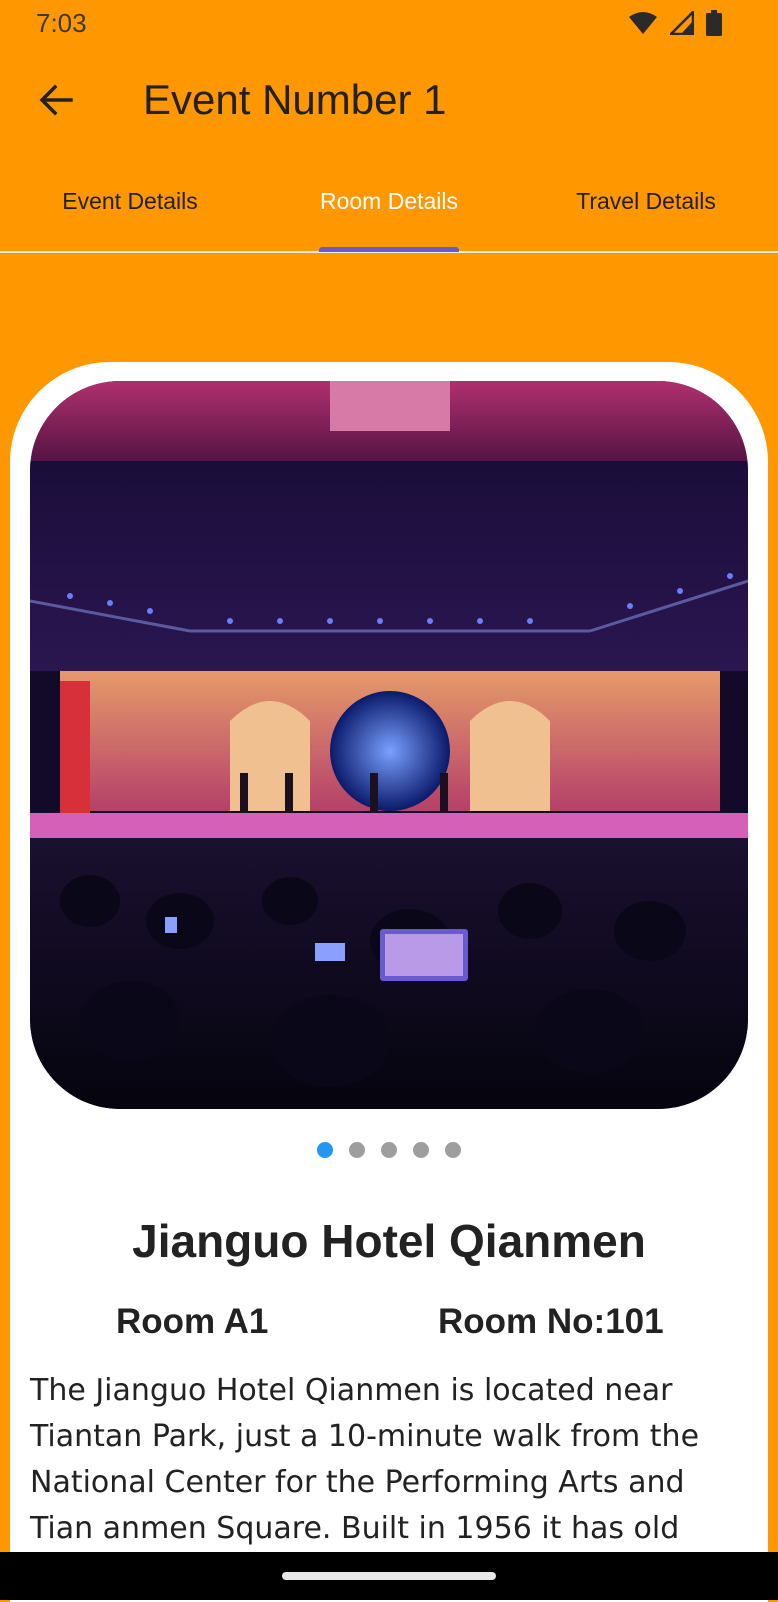  What do you see at coordinates (389, 25) in the screenshot?
I see `status-bar: 7:03` at bounding box center [389, 25].